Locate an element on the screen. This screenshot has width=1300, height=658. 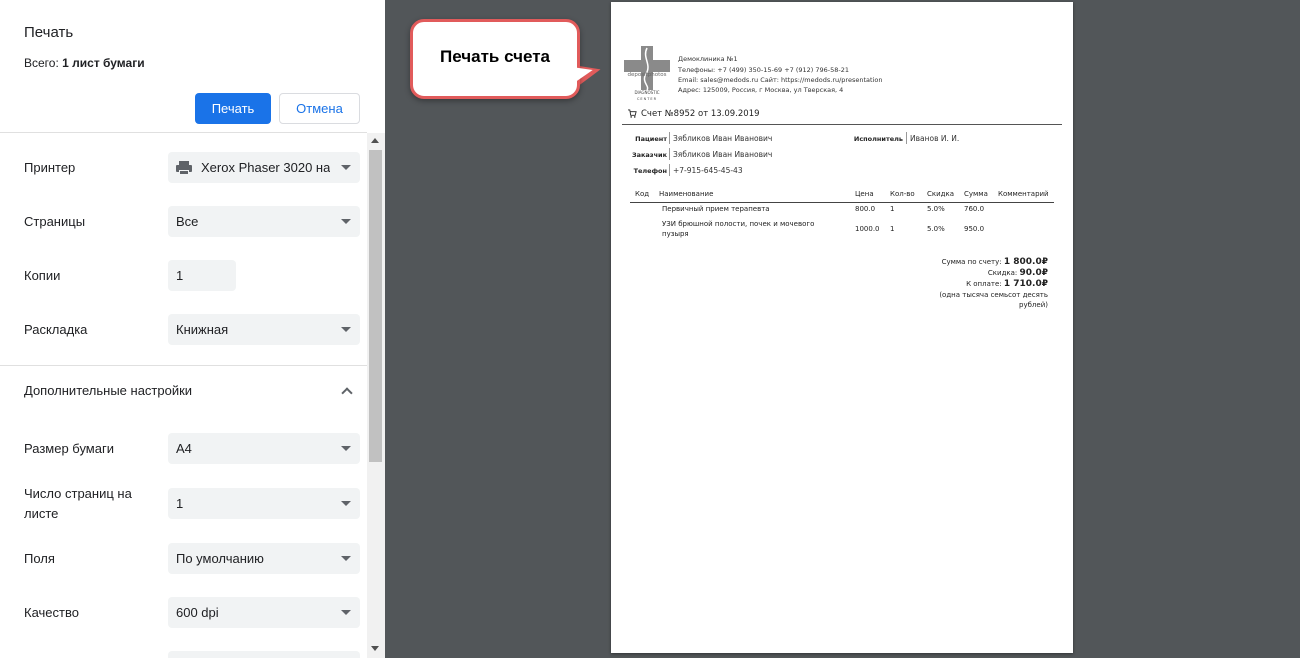
row-name: Первичный прием терапевта is located at coordinates (716, 209).